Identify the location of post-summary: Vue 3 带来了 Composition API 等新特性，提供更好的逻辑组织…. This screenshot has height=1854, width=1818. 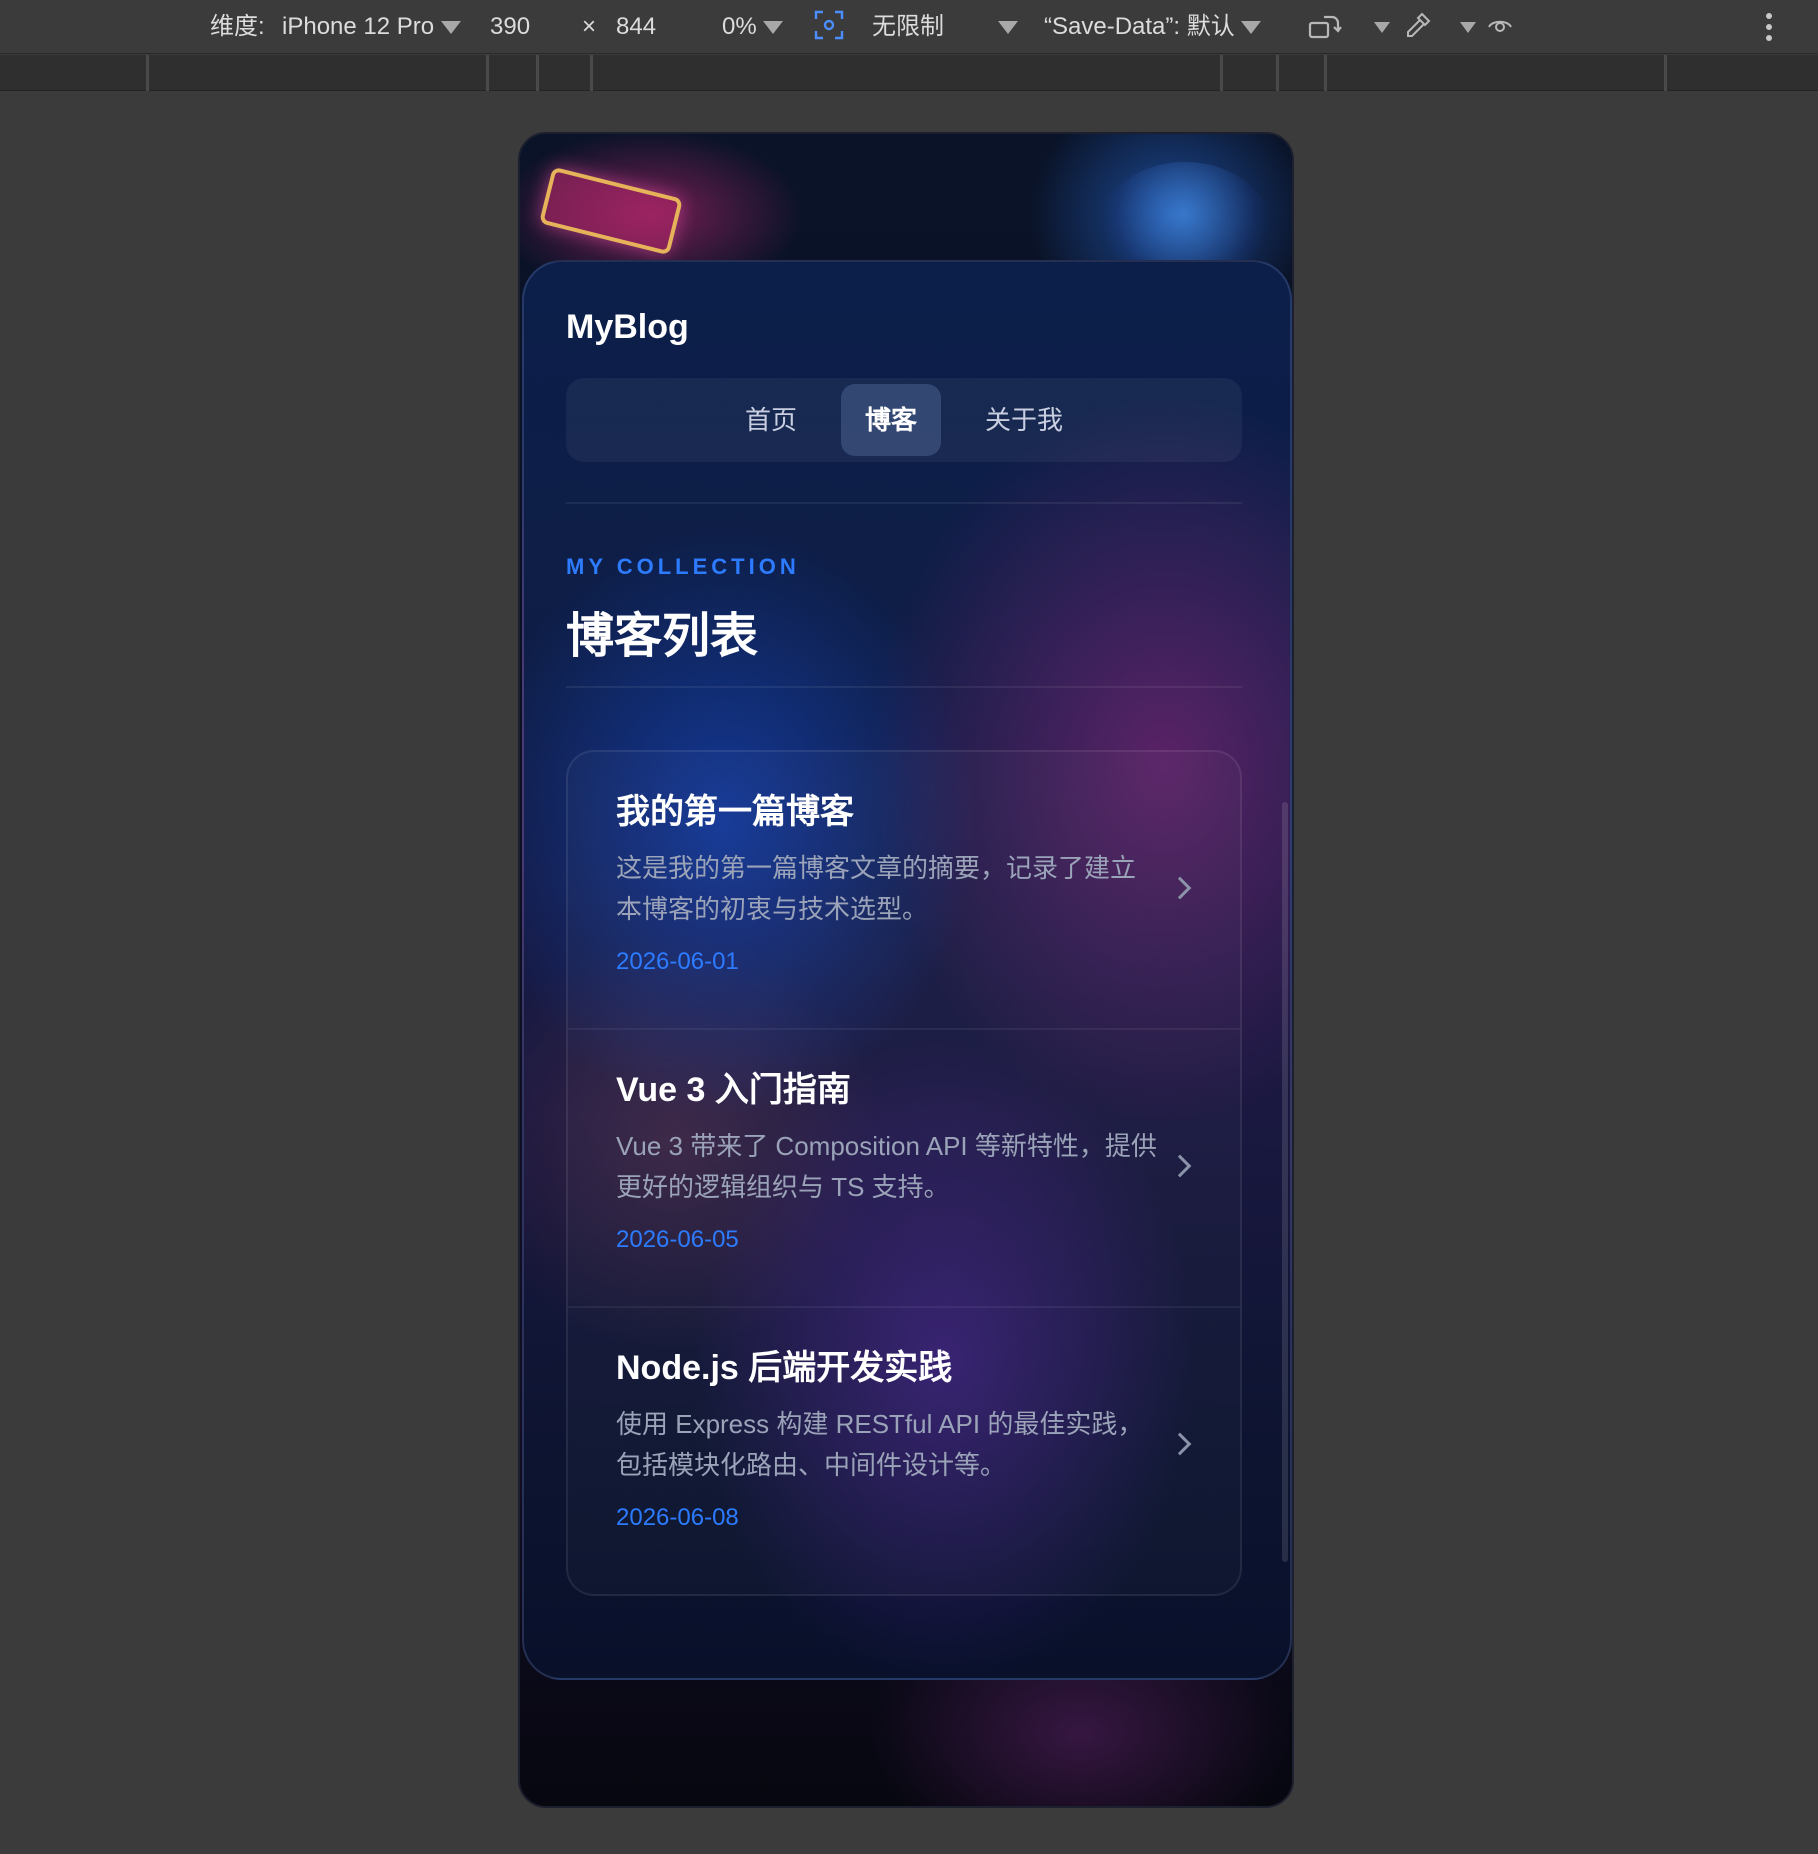
(886, 1166).